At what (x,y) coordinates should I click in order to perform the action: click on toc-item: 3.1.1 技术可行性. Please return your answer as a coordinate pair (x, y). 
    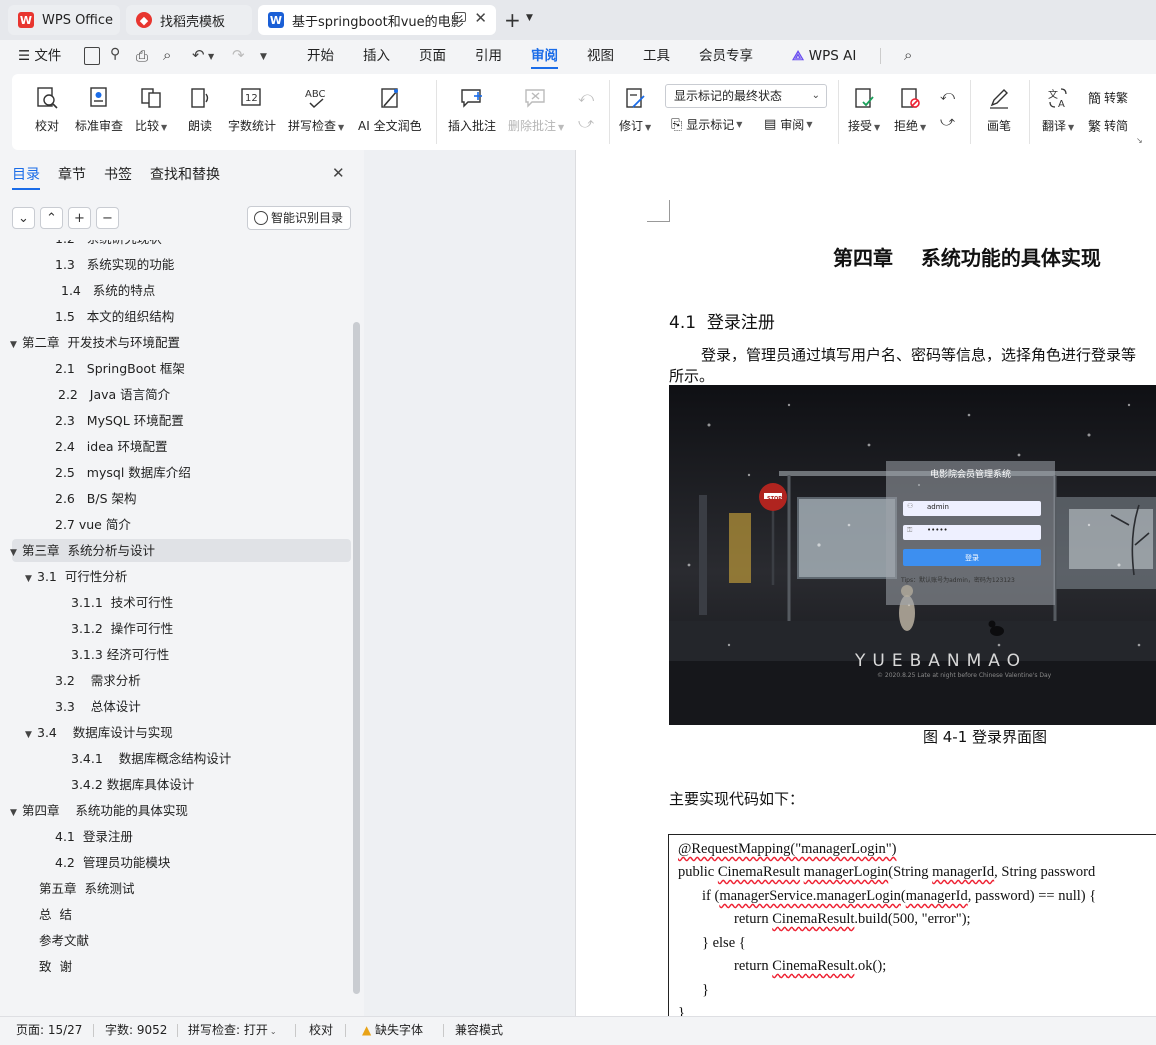
    Looking at the image, I should click on (122, 603).